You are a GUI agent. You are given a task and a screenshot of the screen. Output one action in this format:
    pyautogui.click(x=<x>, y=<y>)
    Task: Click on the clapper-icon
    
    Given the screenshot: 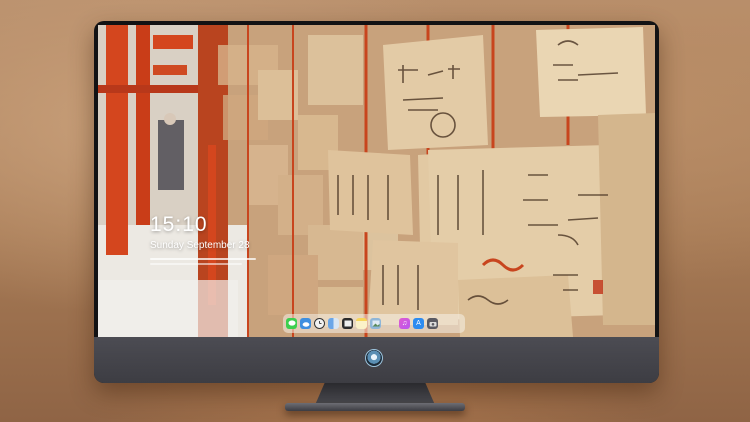 What is the action you would take?
    pyautogui.click(x=347, y=323)
    